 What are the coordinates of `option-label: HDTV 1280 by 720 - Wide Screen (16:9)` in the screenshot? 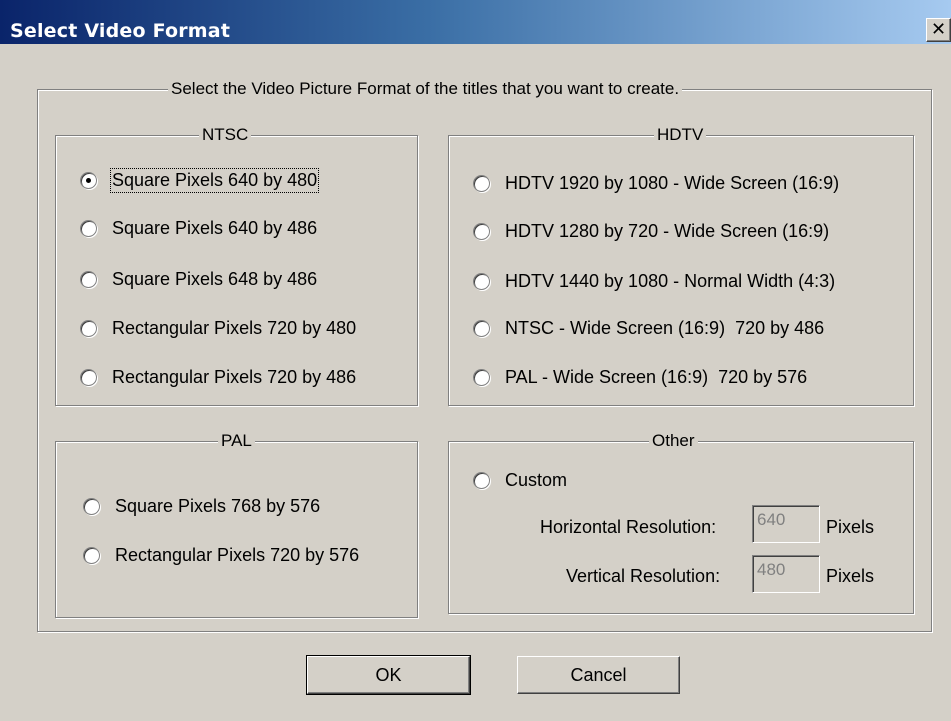 It's located at (667, 230).